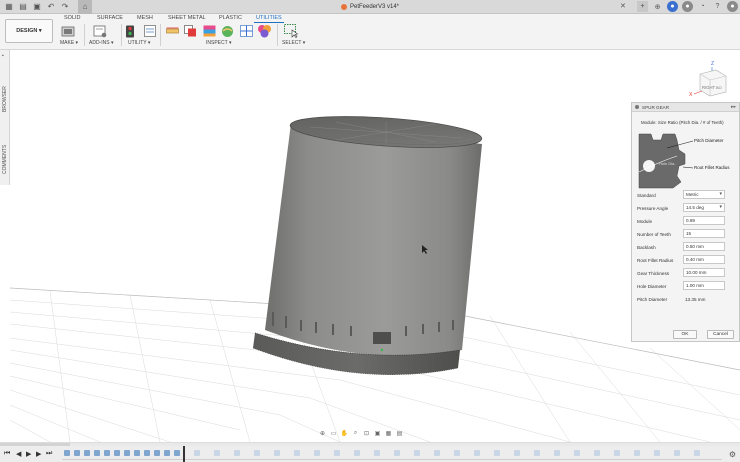  Describe the element at coordinates (49, 454) in the screenshot. I see `last-step-icon: ⏭` at that location.